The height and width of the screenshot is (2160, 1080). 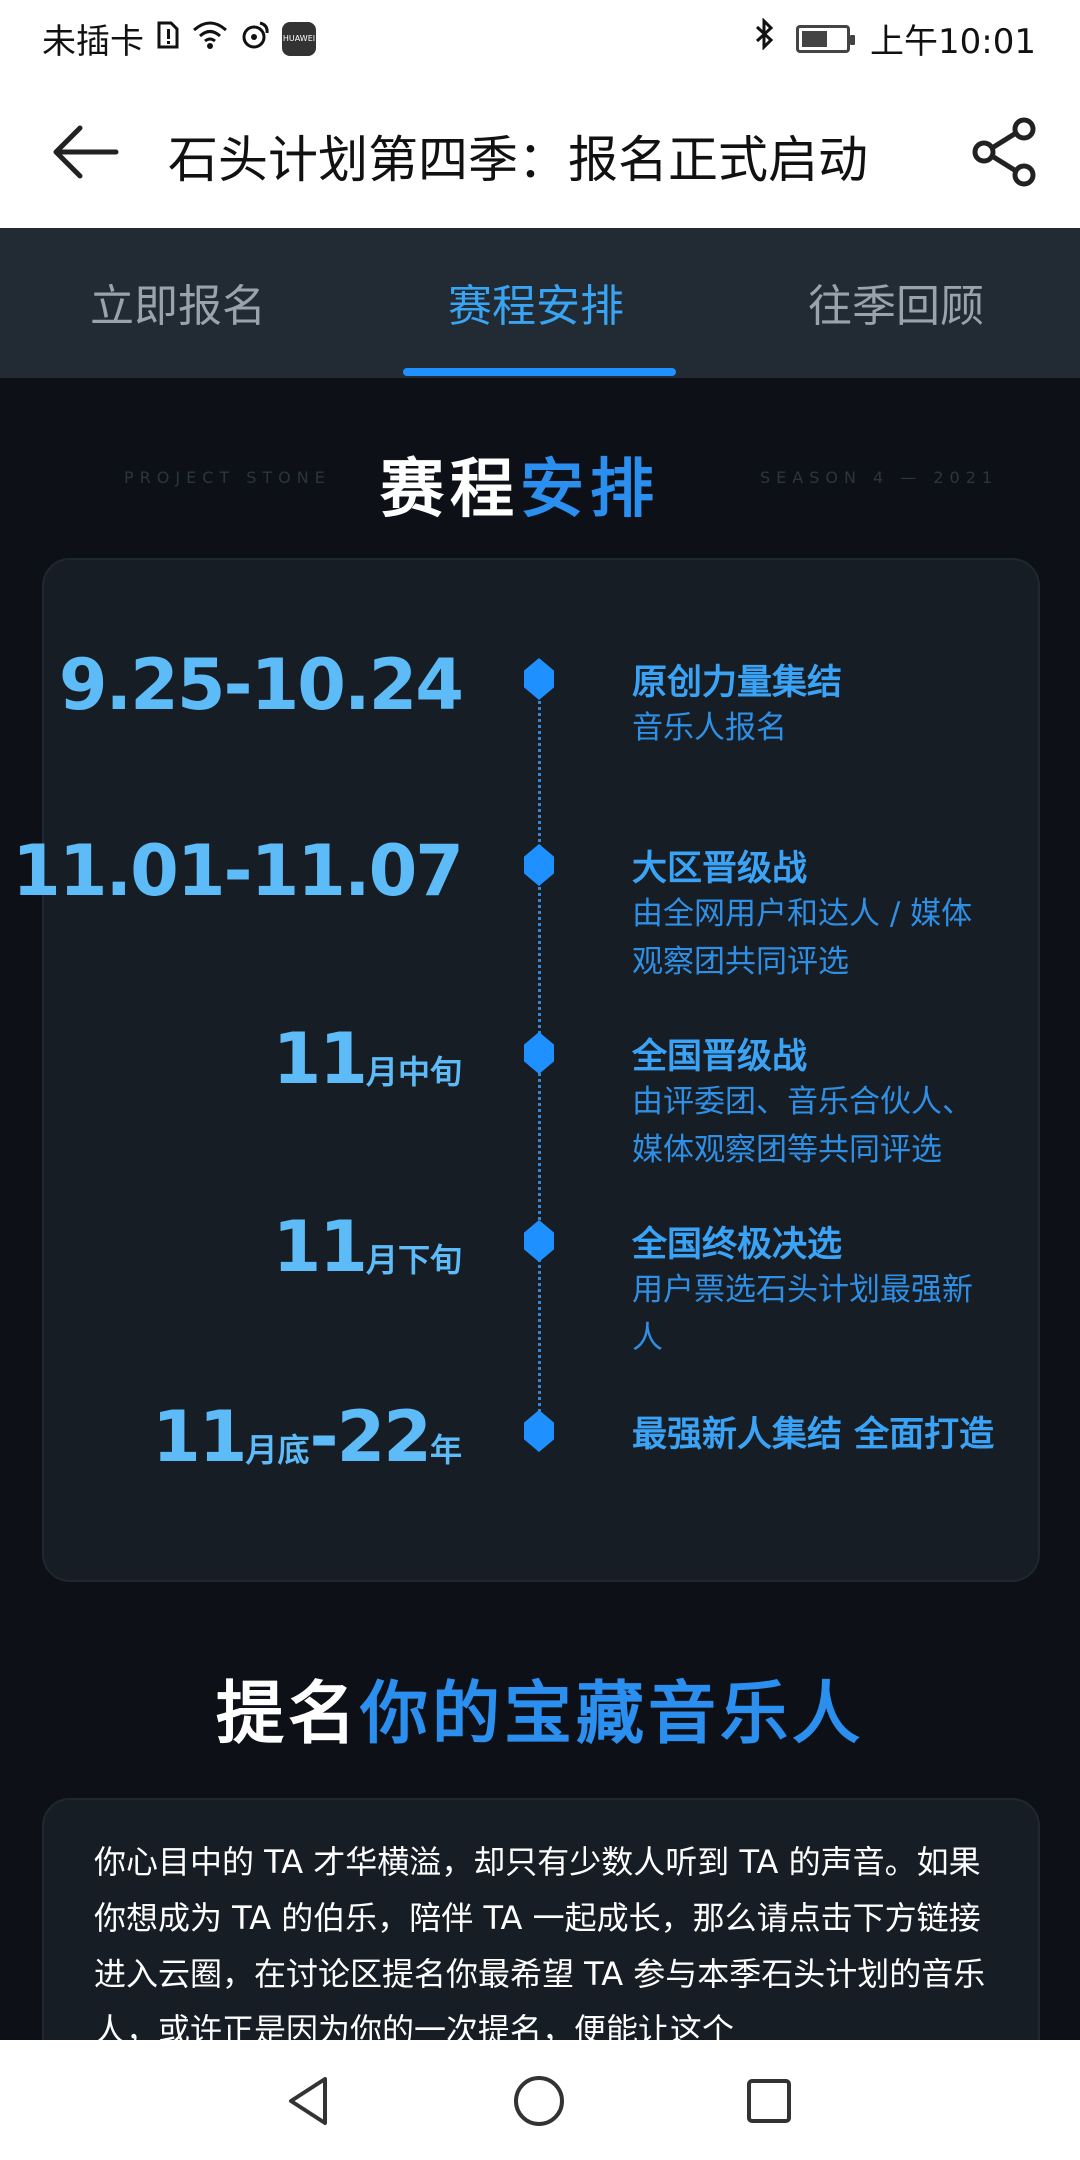 I want to click on timeline-date: 11月下旬, so click(x=367, y=1247).